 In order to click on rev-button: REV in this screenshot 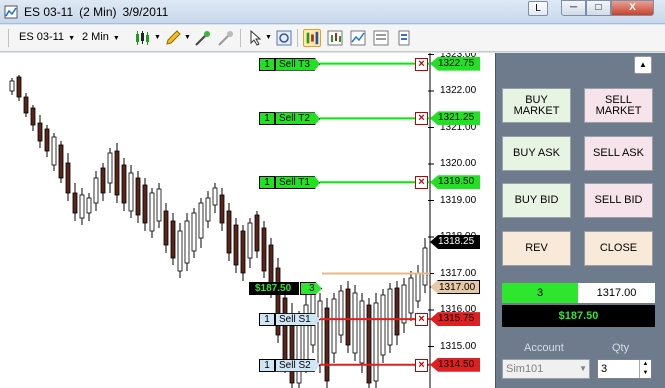, I will do `click(536, 248)`.